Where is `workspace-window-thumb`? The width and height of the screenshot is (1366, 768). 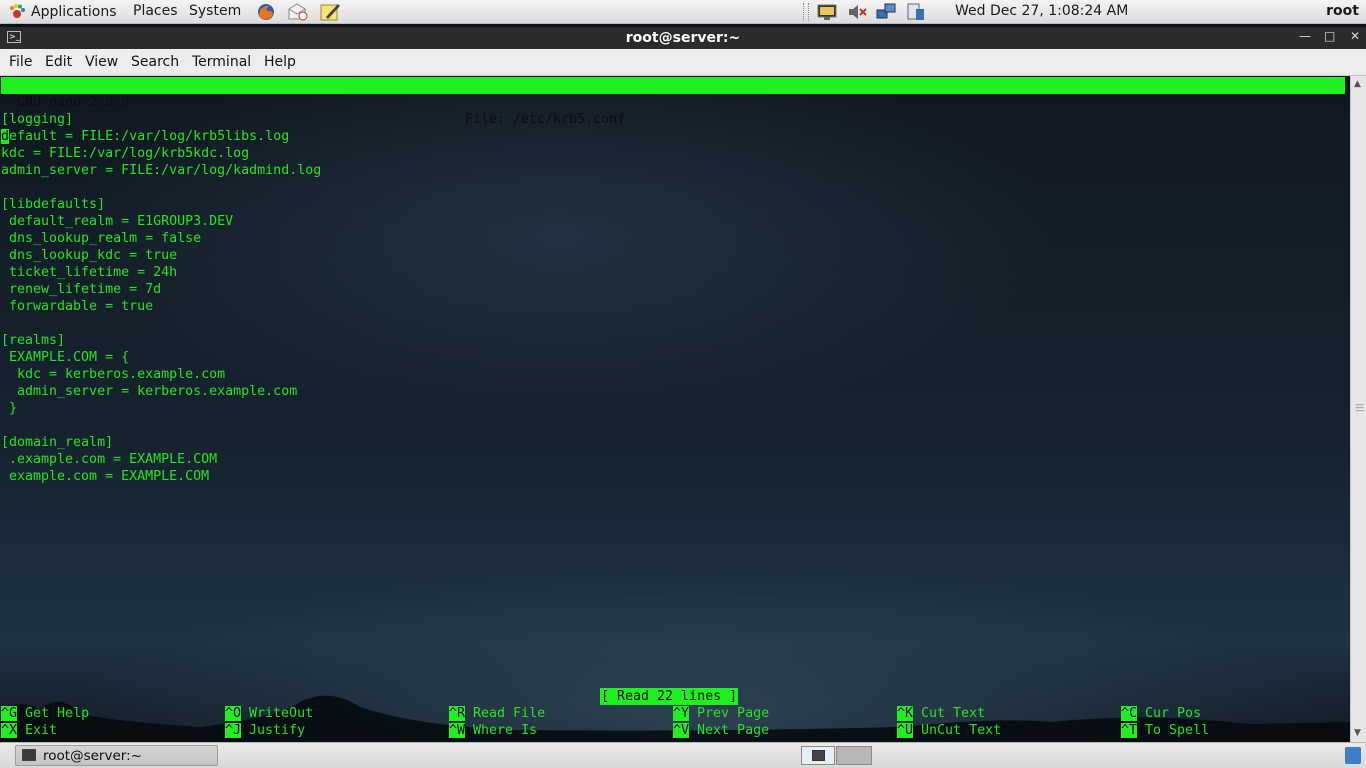 workspace-window-thumb is located at coordinates (818, 755).